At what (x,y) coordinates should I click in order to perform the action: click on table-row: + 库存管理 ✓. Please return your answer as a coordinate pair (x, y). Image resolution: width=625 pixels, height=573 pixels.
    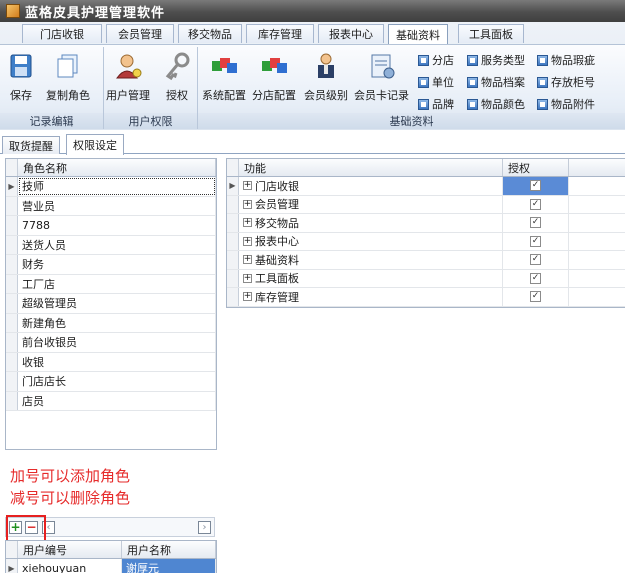
    Looking at the image, I should click on (426, 297).